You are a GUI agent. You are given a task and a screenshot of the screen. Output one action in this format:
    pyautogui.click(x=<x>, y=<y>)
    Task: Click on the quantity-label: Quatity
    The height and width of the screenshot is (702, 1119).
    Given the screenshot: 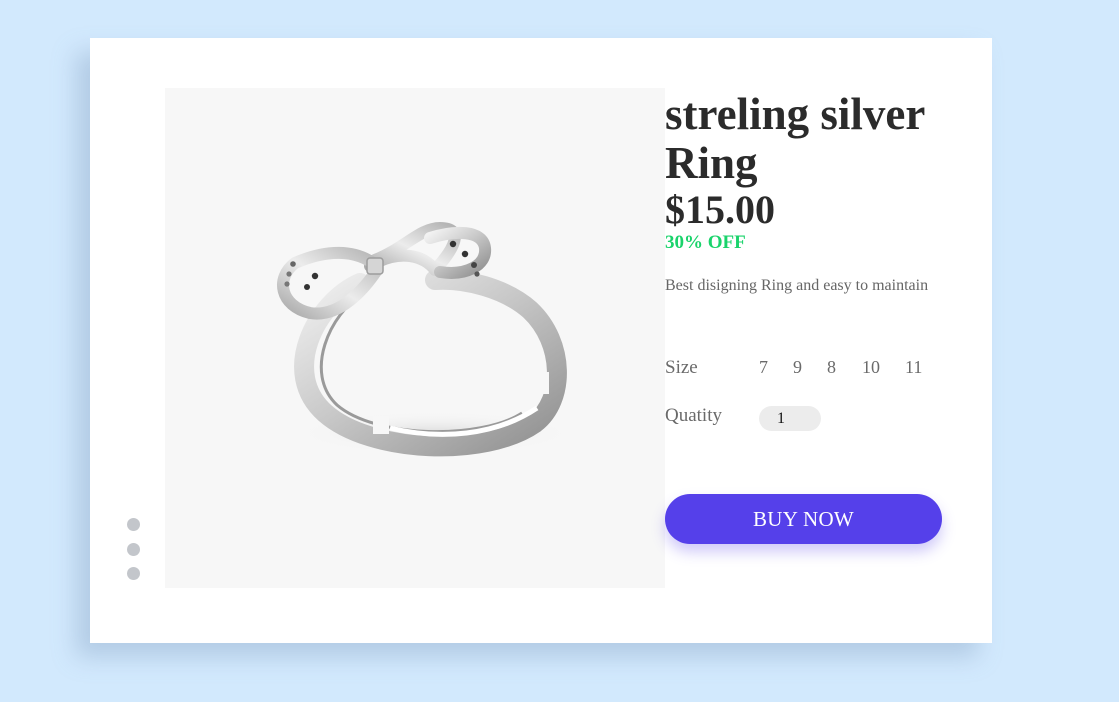 What is the action you would take?
    pyautogui.click(x=693, y=415)
    